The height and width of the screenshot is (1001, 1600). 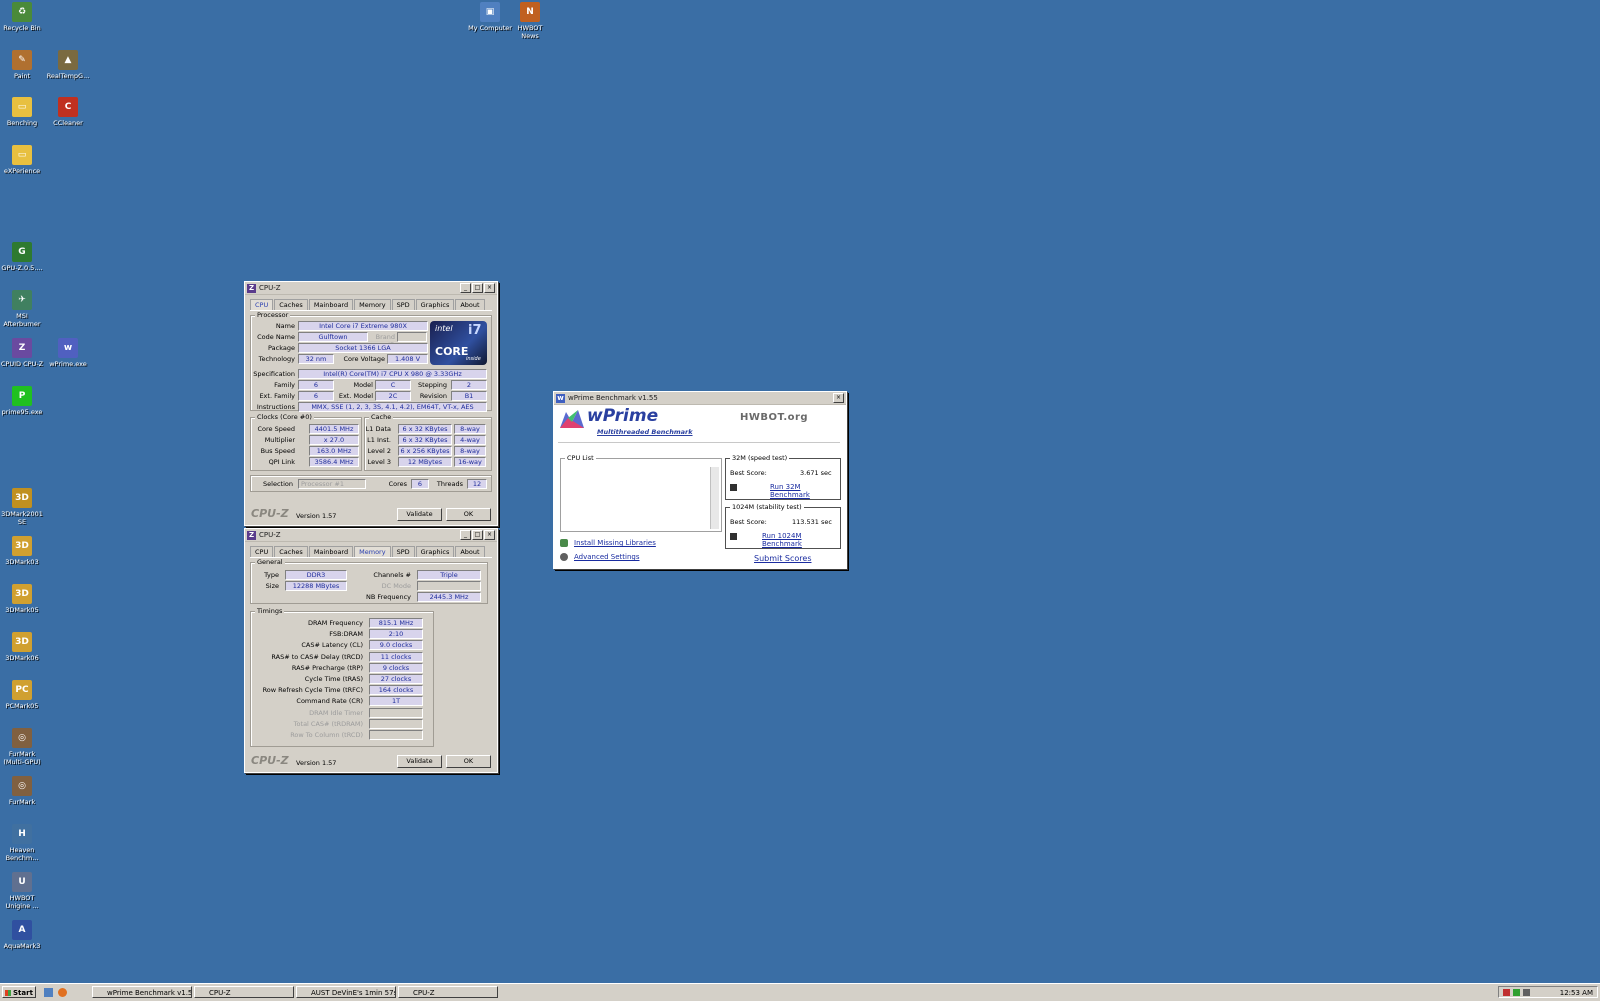 What do you see at coordinates (396, 679) in the screenshot?
I see `timing-value: 27 clocks` at bounding box center [396, 679].